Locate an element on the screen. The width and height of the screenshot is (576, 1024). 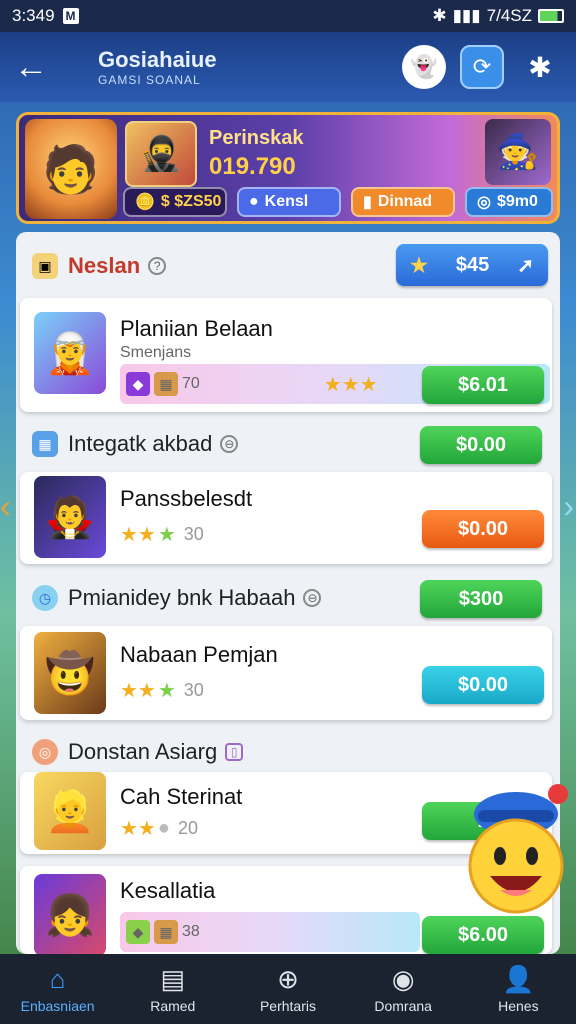
nav-cards: ▤ Ramed is located at coordinates (173, 989).